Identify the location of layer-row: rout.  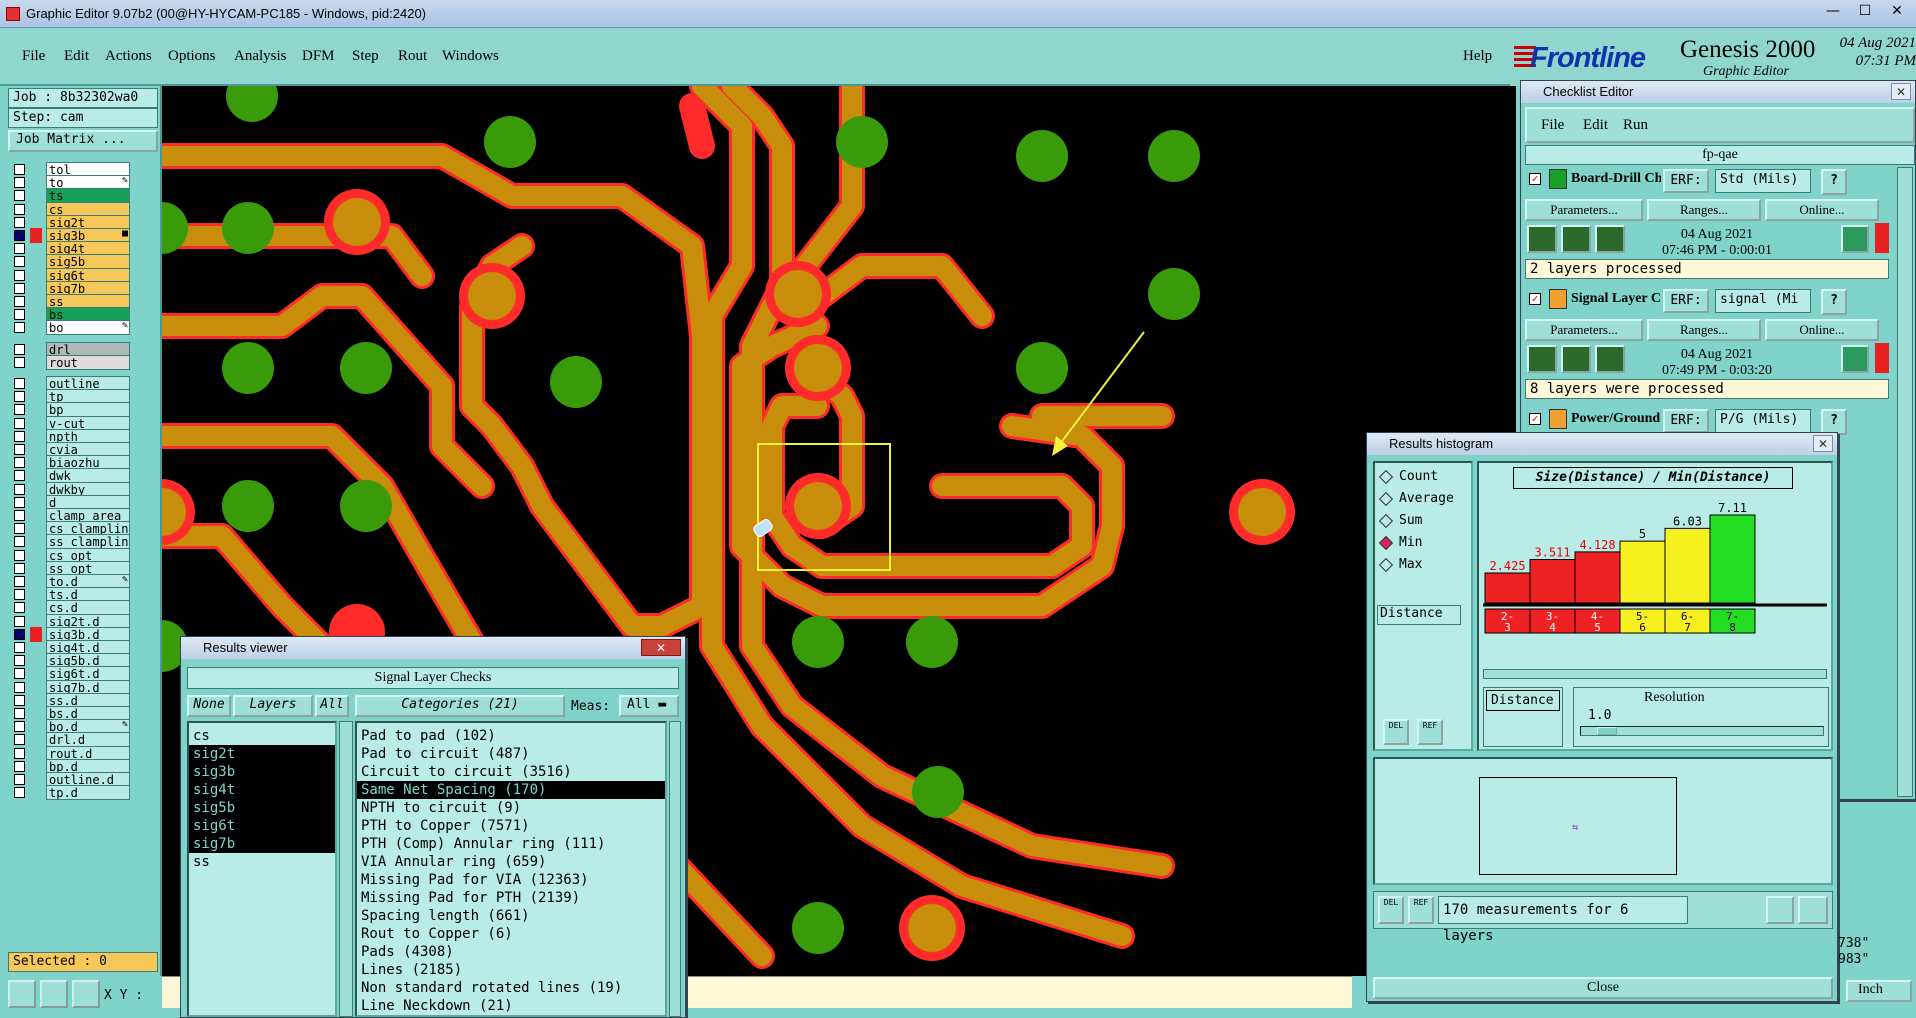
(70, 362).